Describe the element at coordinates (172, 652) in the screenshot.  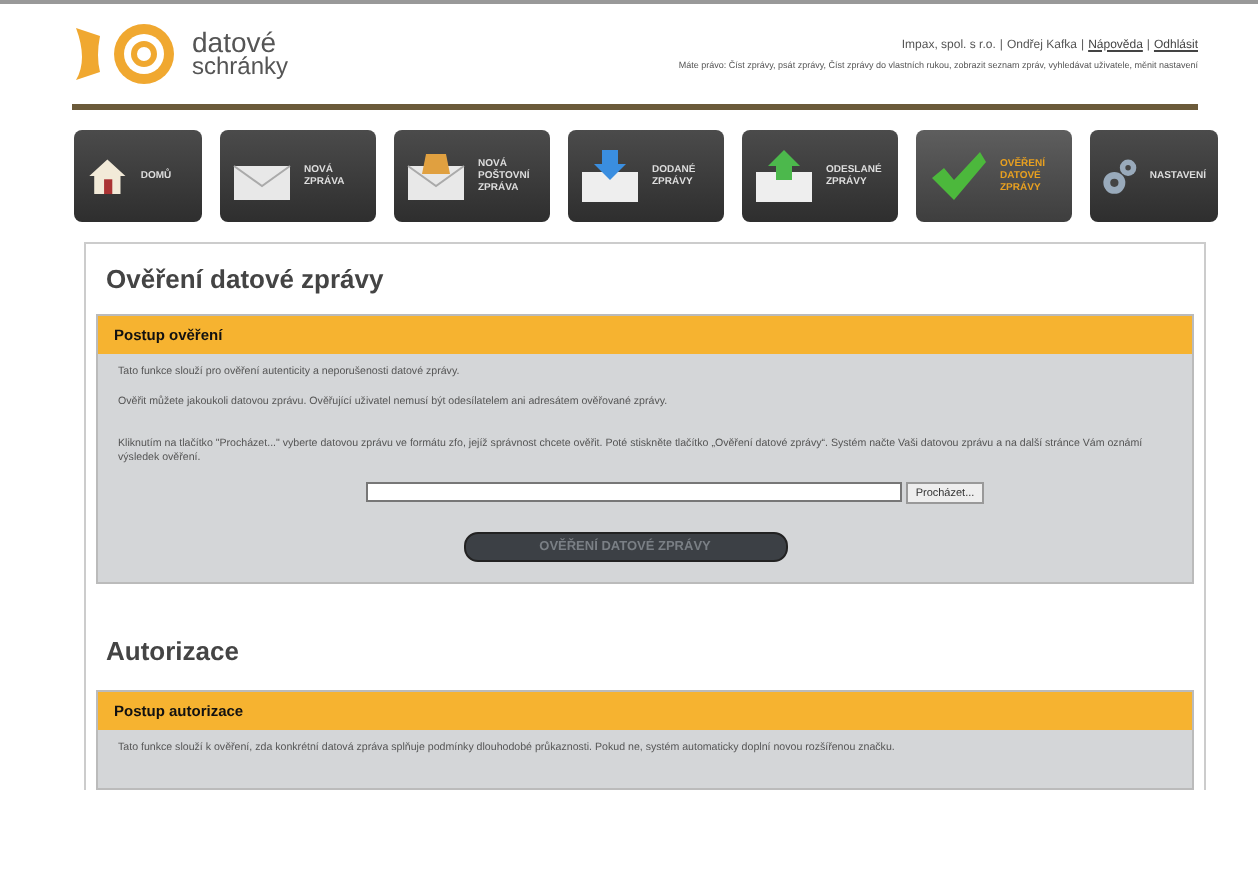
I see `section-title: Autorizace` at that location.